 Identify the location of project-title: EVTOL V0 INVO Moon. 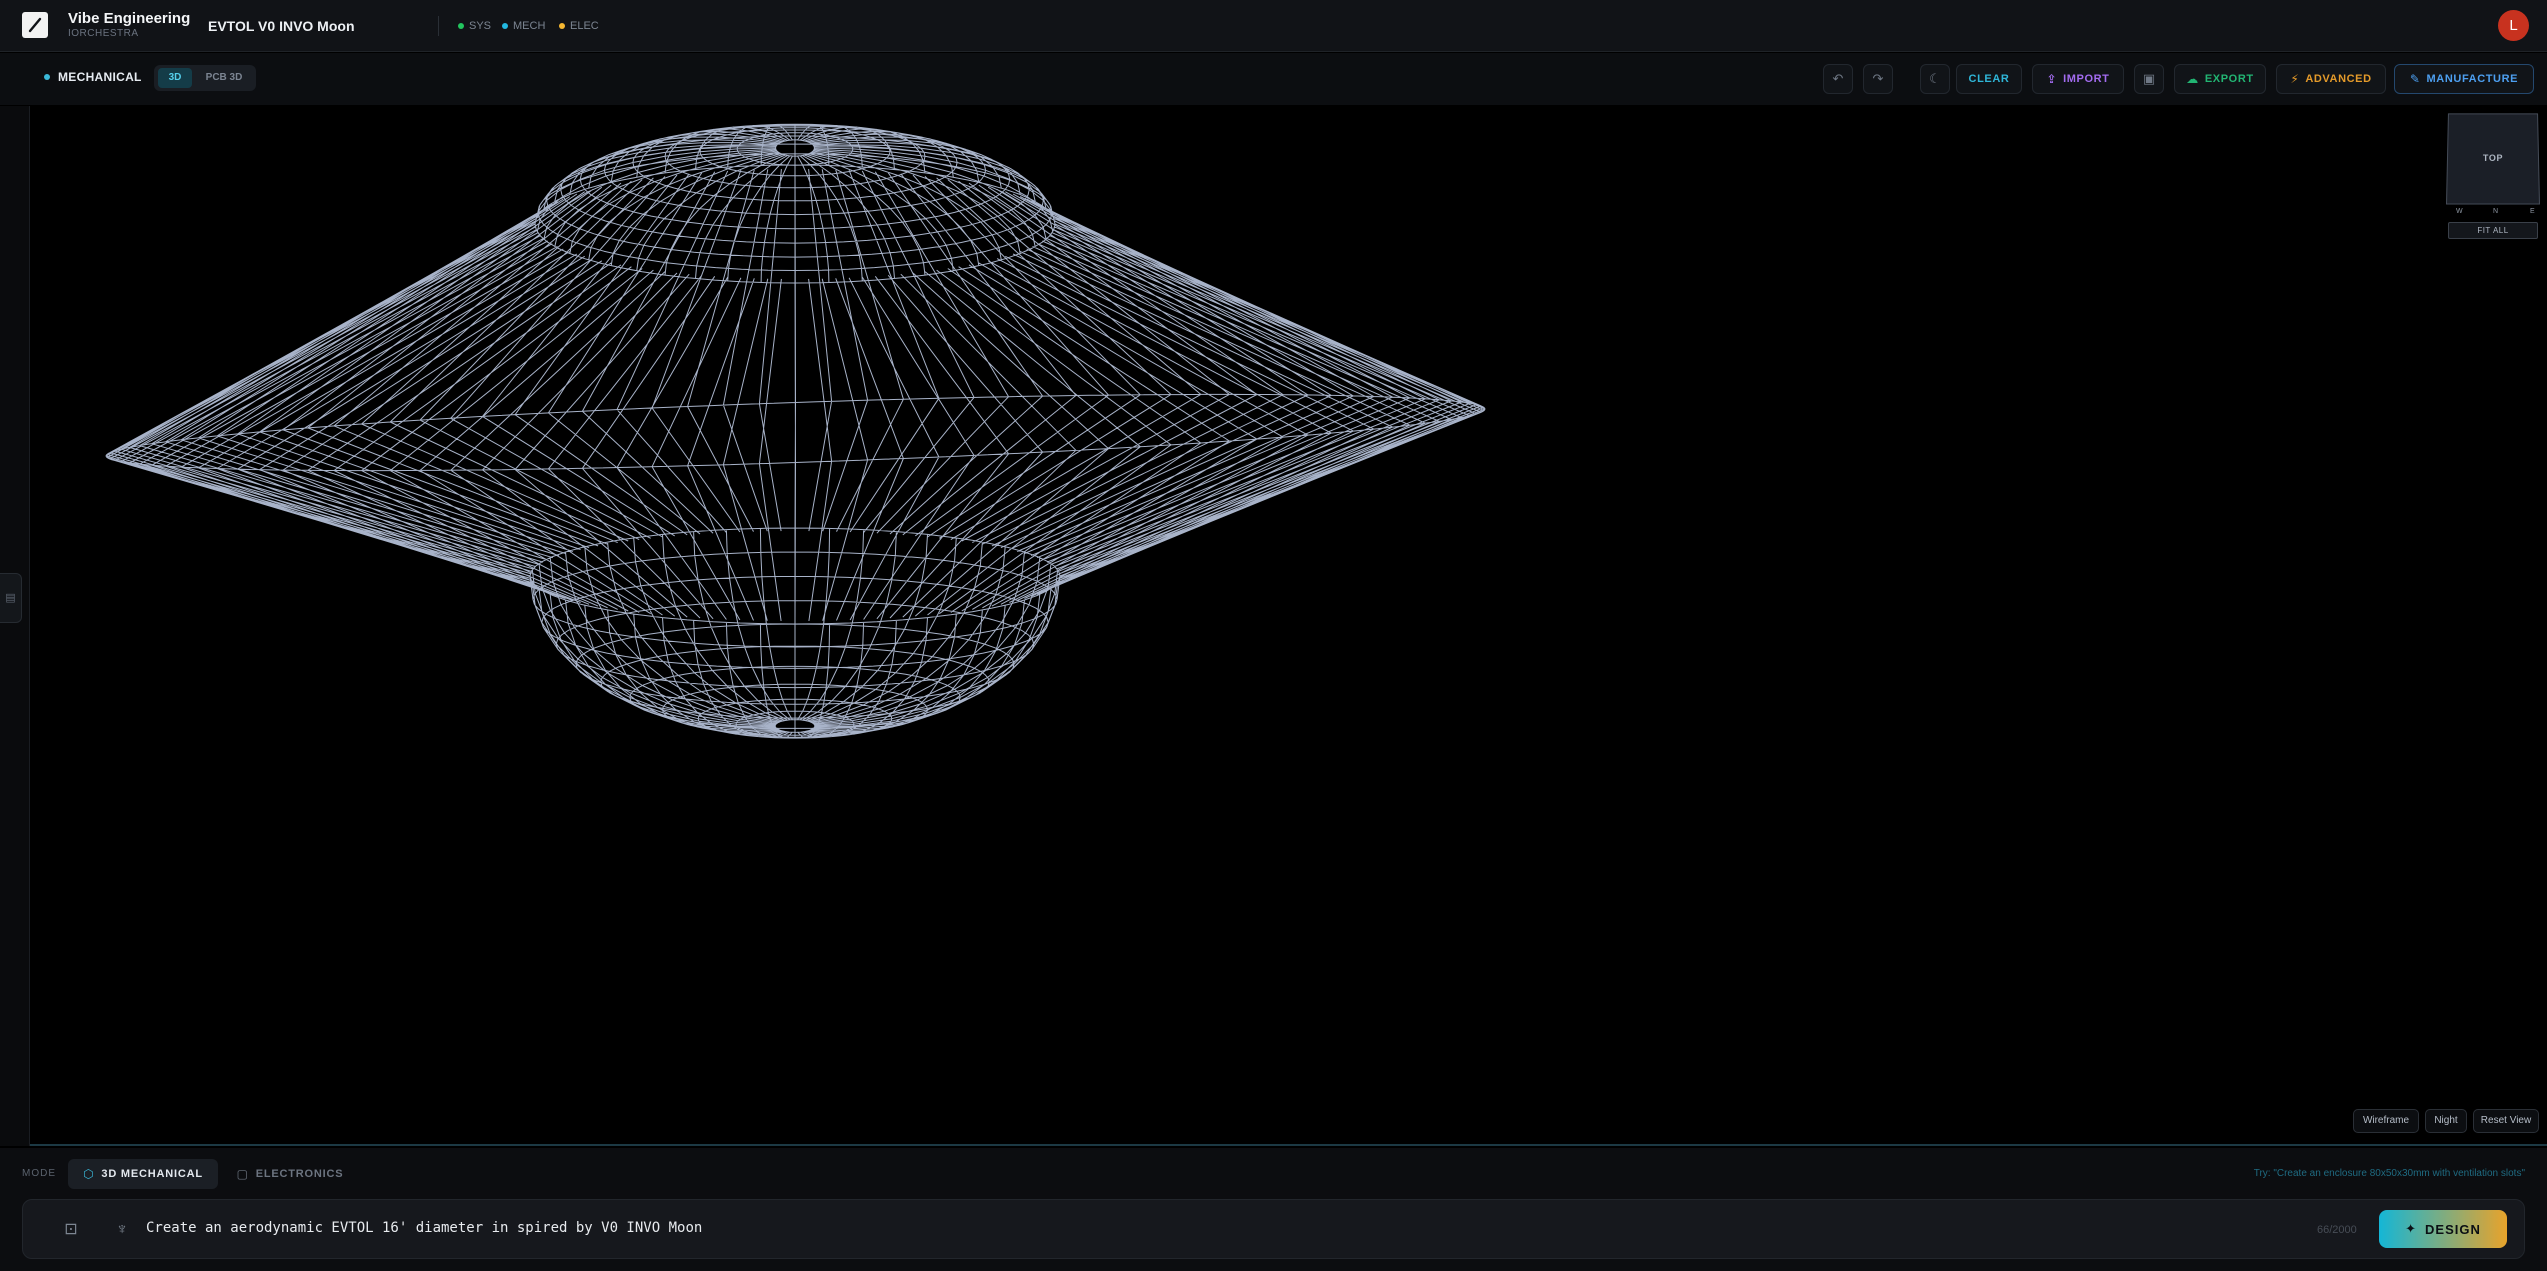
(281, 26).